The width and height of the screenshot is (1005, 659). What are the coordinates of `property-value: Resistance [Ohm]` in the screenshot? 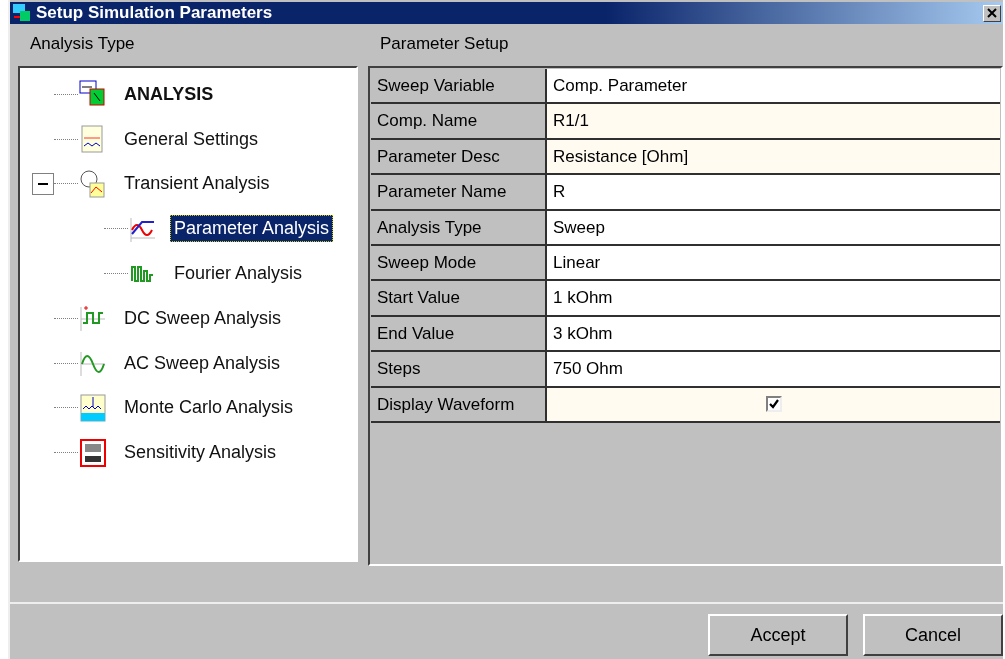 It's located at (773, 156).